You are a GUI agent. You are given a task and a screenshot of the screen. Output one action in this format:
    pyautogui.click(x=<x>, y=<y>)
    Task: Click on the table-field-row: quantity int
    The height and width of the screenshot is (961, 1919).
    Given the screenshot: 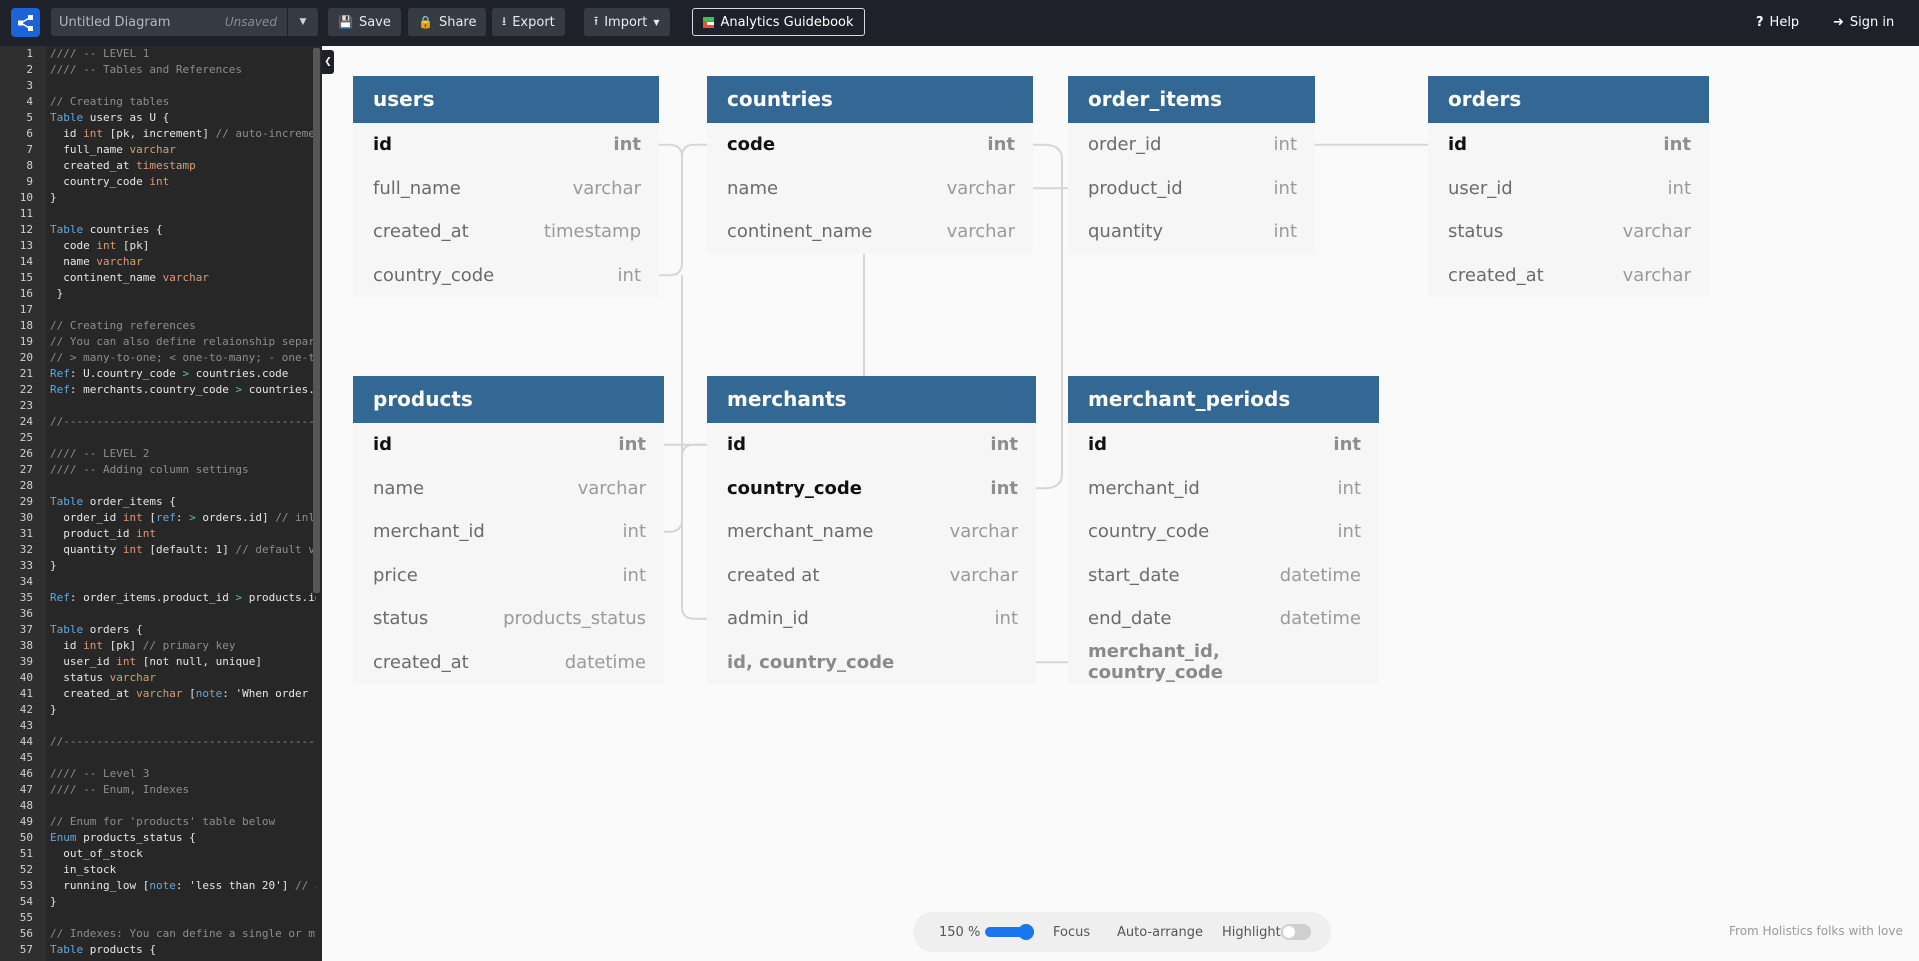 What is the action you would take?
    pyautogui.click(x=1191, y=232)
    